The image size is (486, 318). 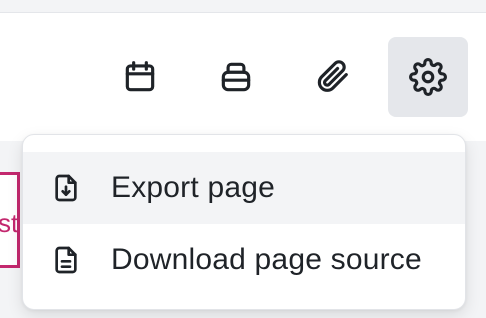 I want to click on background-tab-label: st, so click(x=9, y=223).